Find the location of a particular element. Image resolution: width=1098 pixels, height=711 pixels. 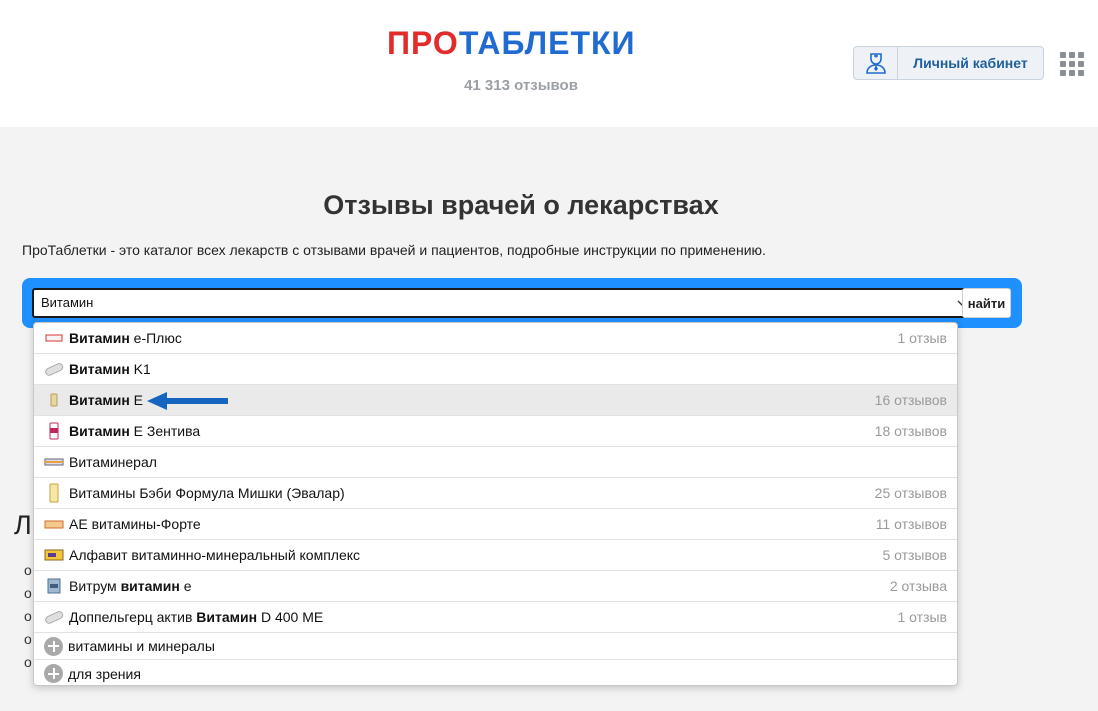

review-count: 25 отзывов is located at coordinates (910, 493).